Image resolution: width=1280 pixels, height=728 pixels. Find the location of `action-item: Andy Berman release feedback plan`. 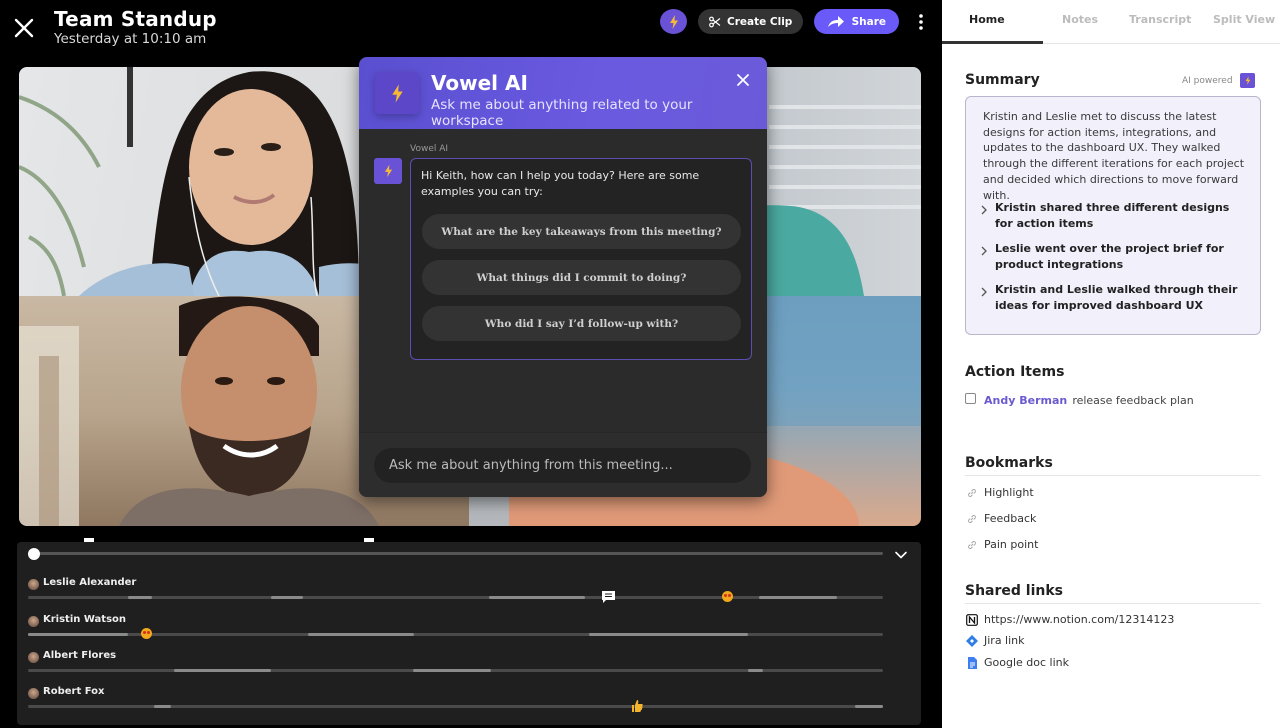

action-item: Andy Berman release feedback plan is located at coordinates (1079, 398).